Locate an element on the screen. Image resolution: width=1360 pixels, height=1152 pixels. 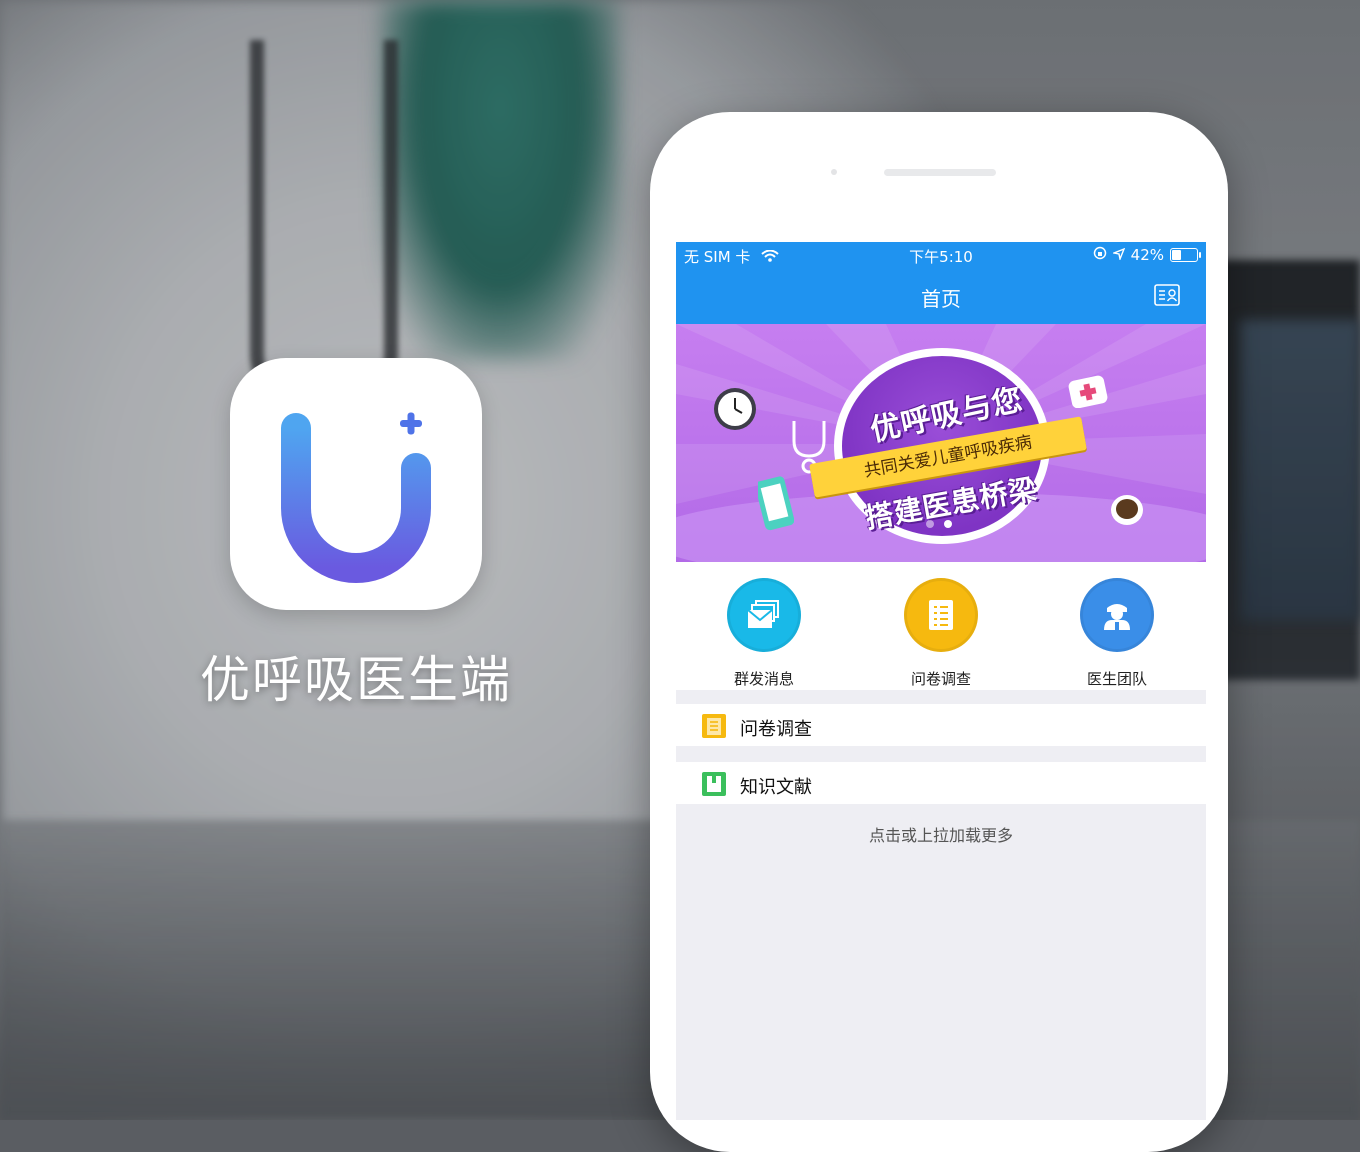
doctor-team-button: 医生团队 is located at coordinates (1117, 633).